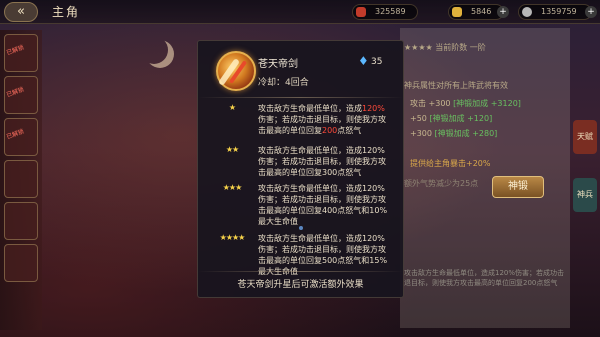  I want to click on crit-note: 提供给主角暴击+20%, so click(450, 163).